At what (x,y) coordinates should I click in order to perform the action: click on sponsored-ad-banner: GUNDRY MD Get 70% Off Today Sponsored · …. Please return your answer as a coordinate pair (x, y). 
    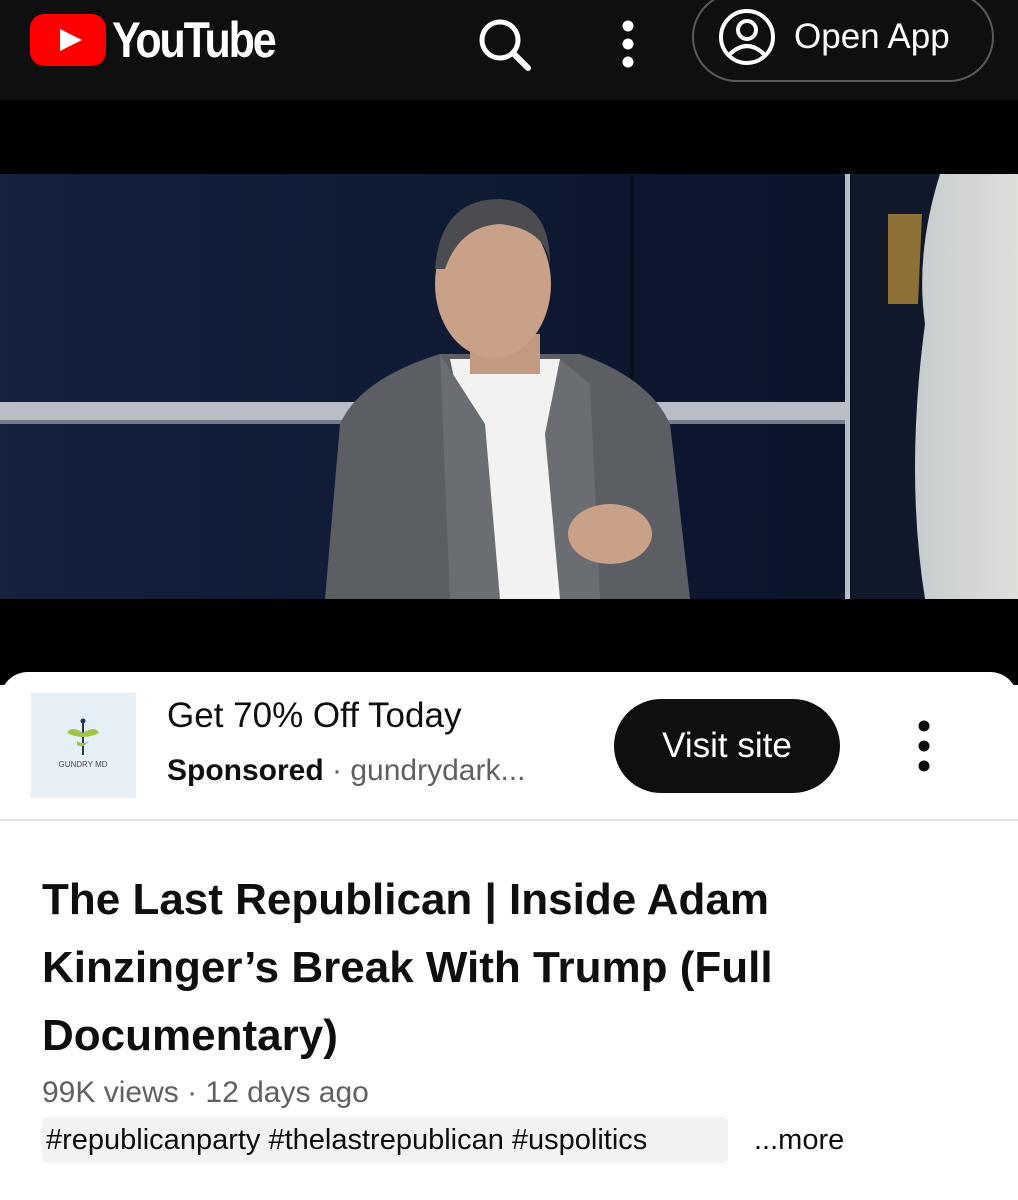
    Looking at the image, I should click on (509, 746).